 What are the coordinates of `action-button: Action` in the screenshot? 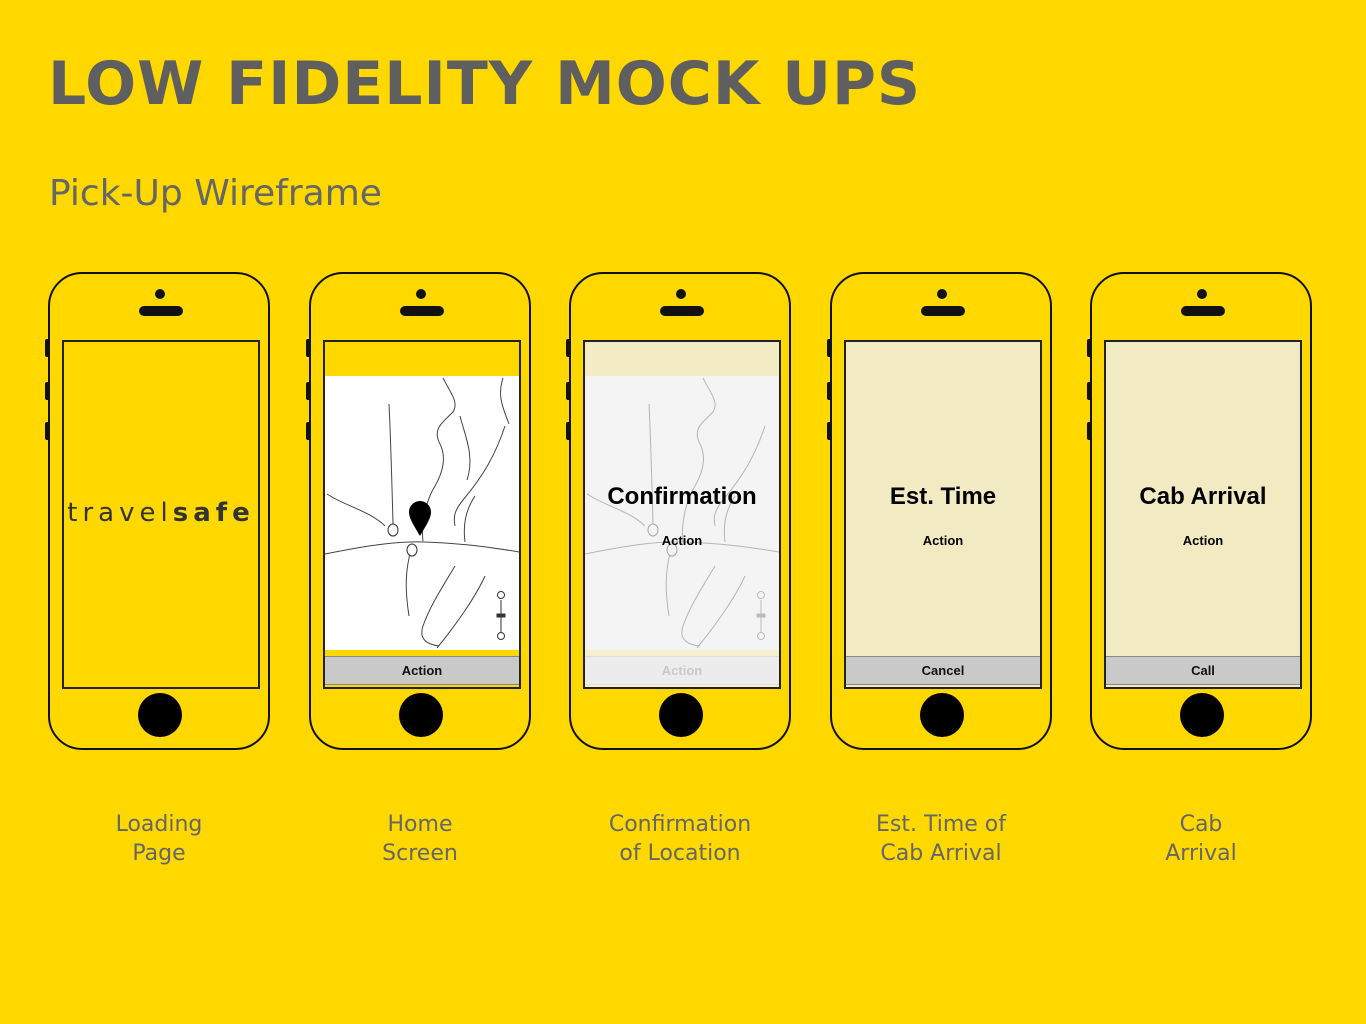 It's located at (422, 670).